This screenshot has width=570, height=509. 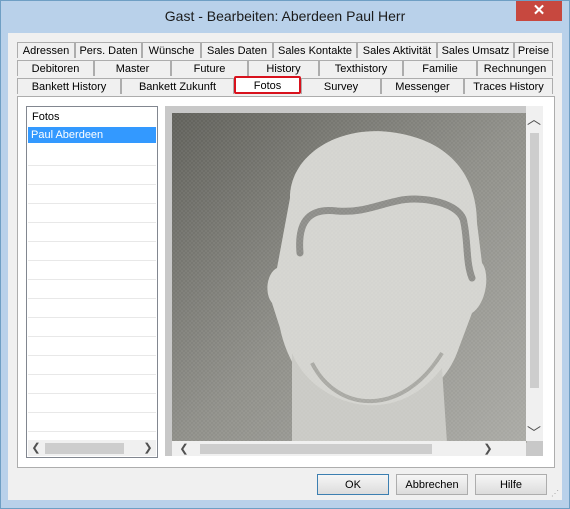 What do you see at coordinates (353, 484) in the screenshot?
I see `ok-button: OK` at bounding box center [353, 484].